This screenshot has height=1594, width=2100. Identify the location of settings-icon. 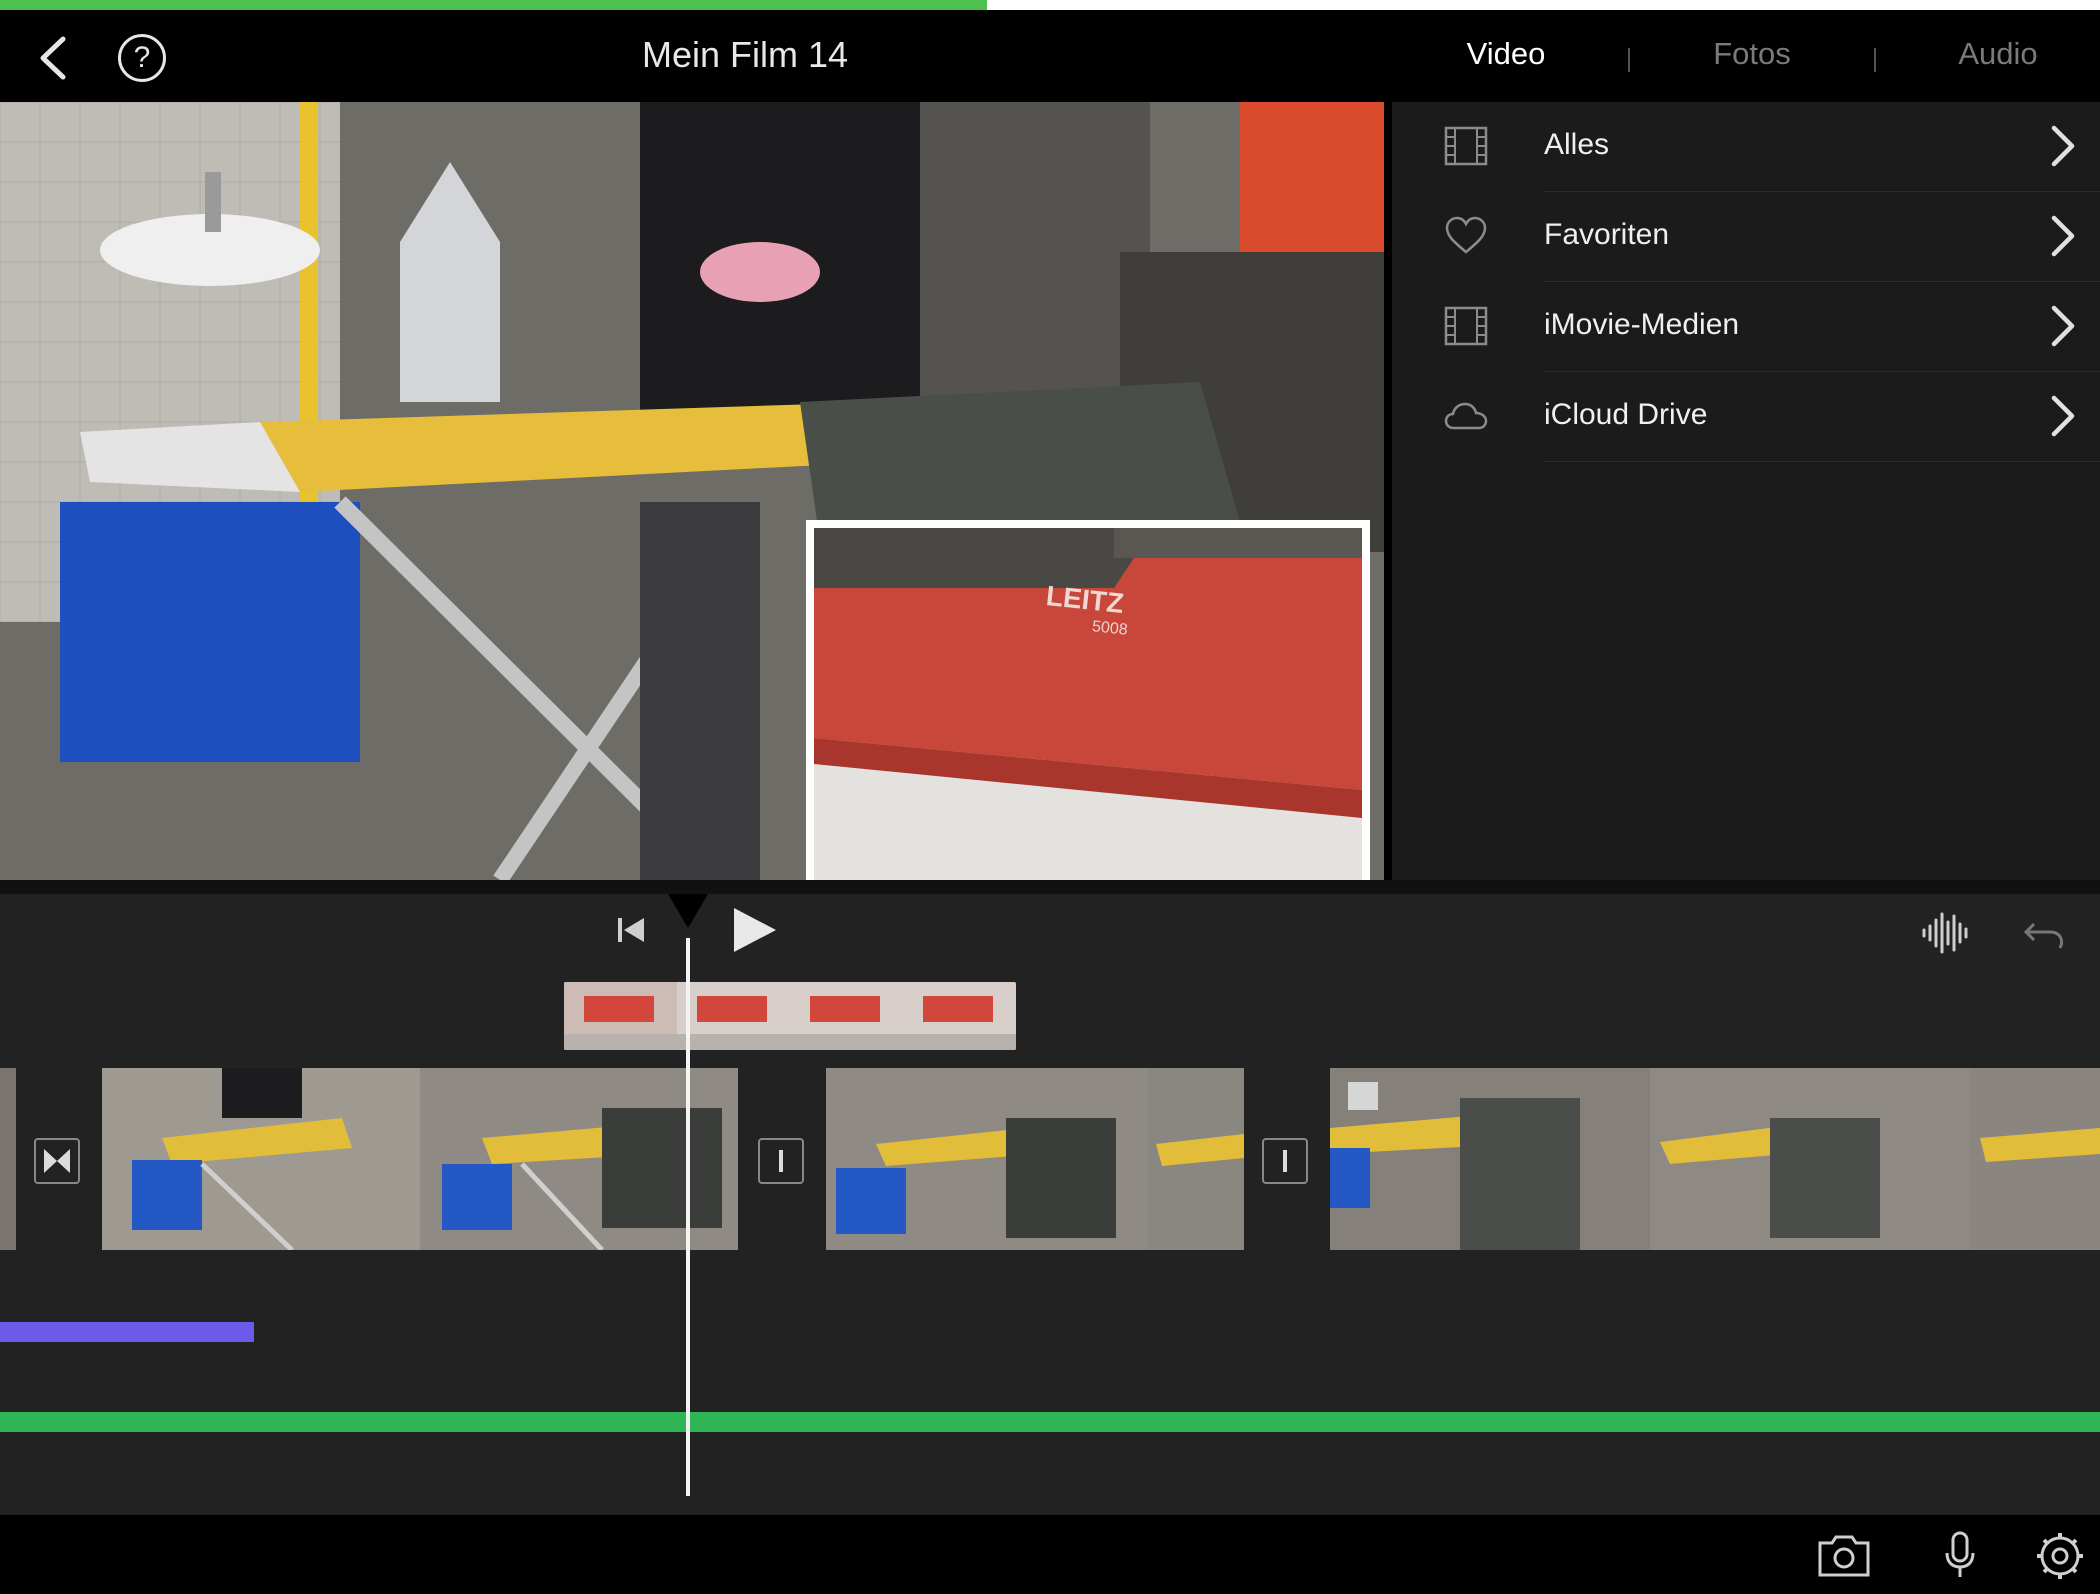
(2060, 1556).